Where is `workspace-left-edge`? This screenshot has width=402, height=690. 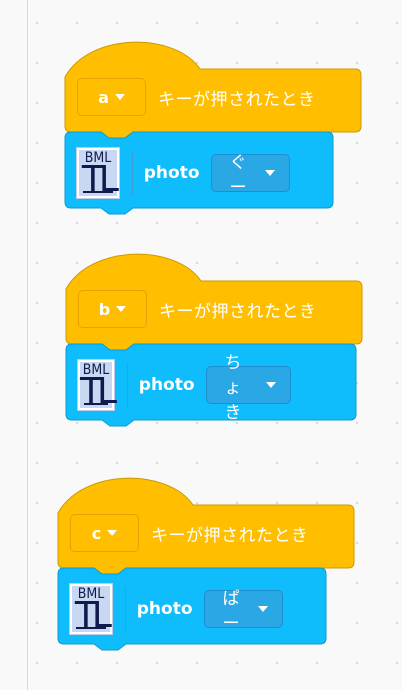
workspace-left-edge is located at coordinates (14, 345).